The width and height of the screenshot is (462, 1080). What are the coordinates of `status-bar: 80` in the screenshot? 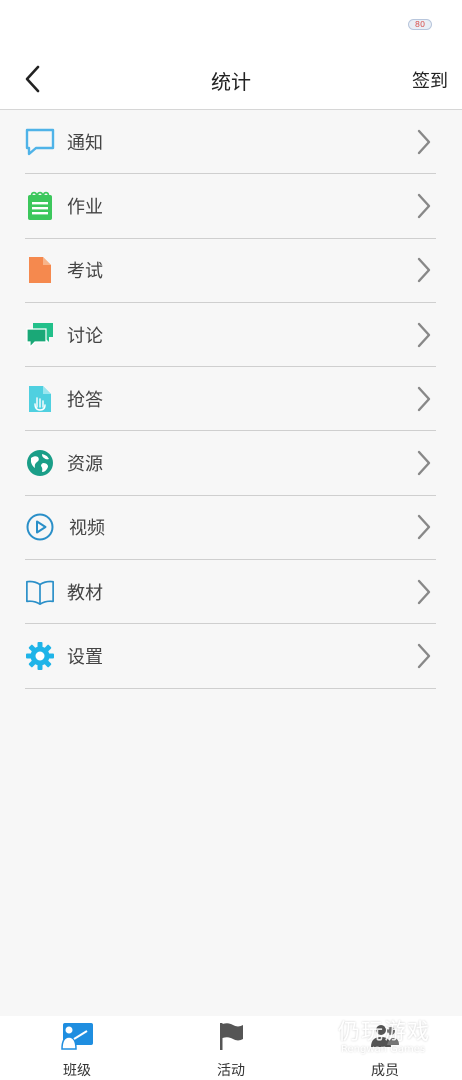 It's located at (231, 24).